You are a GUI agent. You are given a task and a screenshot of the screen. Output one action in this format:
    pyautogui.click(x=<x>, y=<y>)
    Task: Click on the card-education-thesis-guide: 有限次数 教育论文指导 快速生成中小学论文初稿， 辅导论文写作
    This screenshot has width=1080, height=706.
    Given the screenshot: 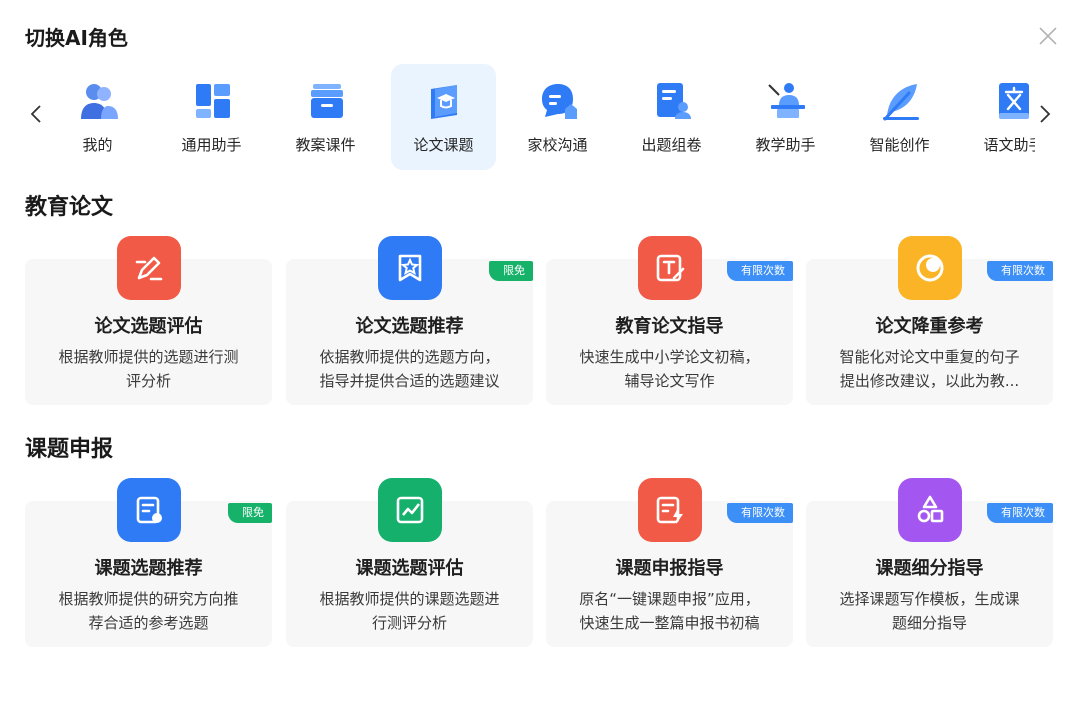 What is the action you would take?
    pyautogui.click(x=669, y=320)
    